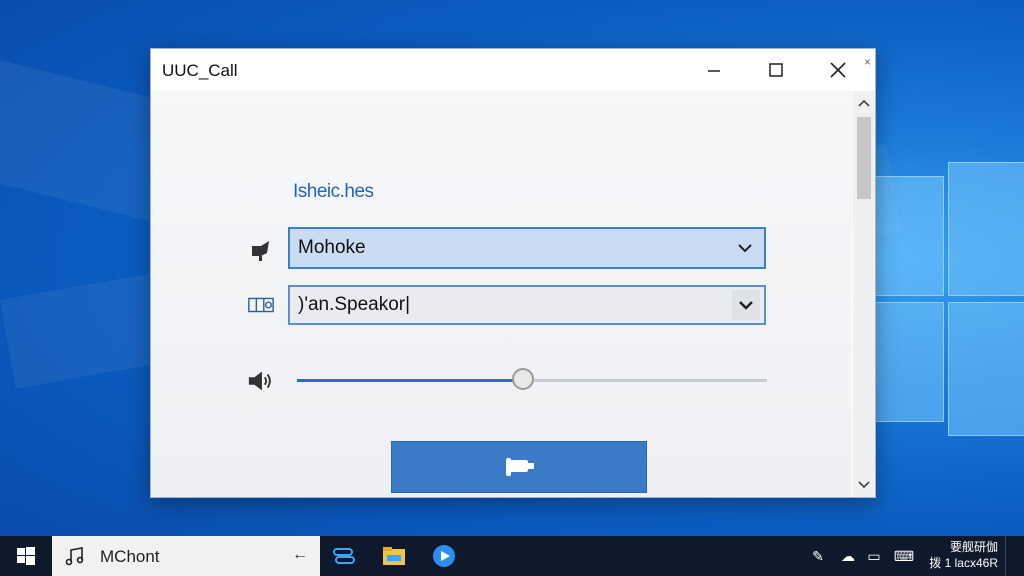 Image resolution: width=1024 pixels, height=576 pixels. Describe the element at coordinates (963, 563) in the screenshot. I see `clock-date: 拨 1 lacx46R` at that location.